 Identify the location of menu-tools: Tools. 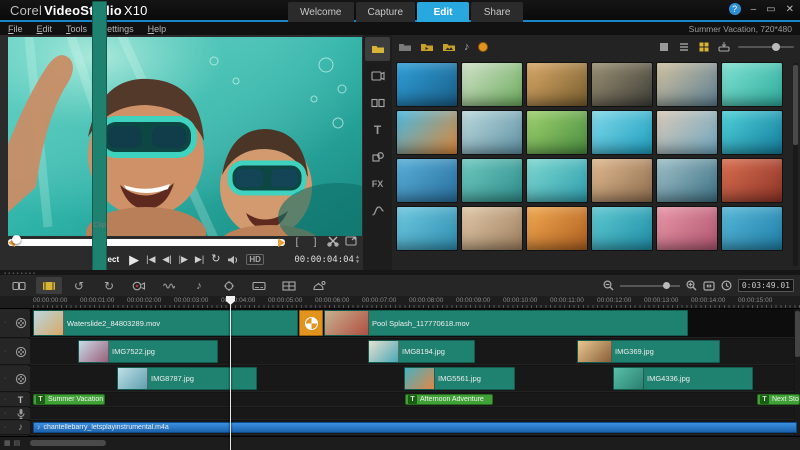
(76, 29).